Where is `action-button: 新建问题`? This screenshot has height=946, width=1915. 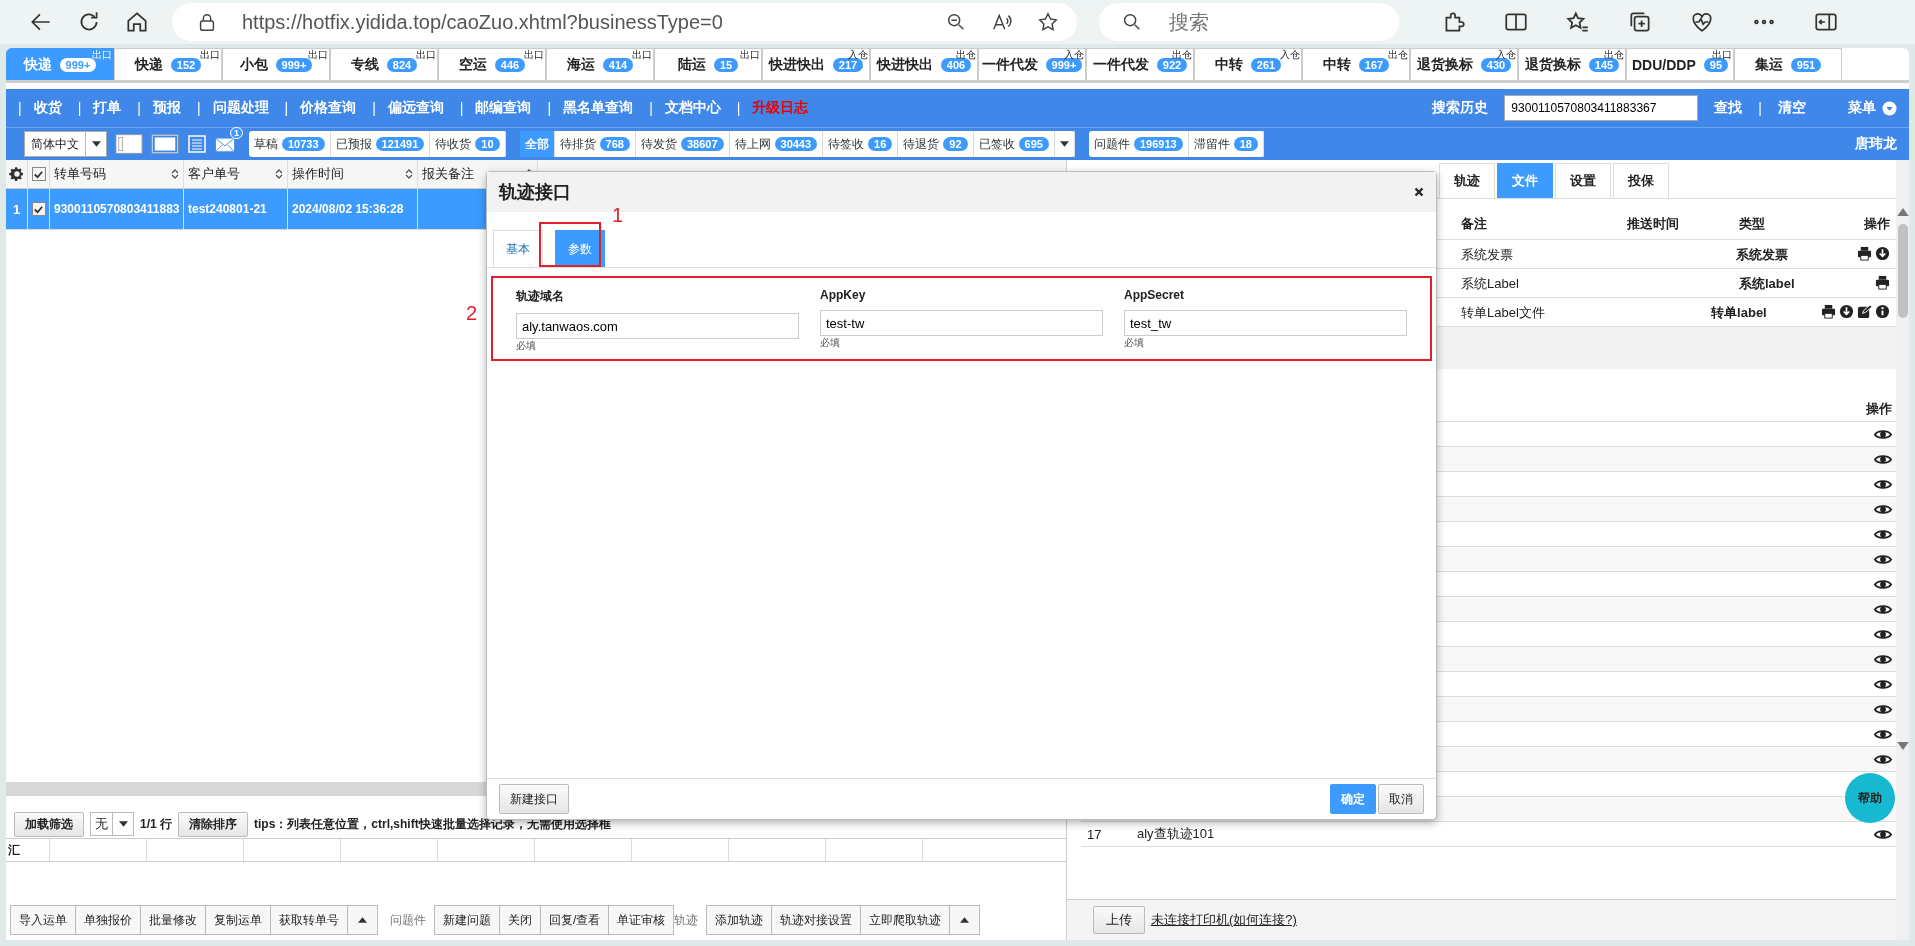
action-button: 新建问题 is located at coordinates (466, 920).